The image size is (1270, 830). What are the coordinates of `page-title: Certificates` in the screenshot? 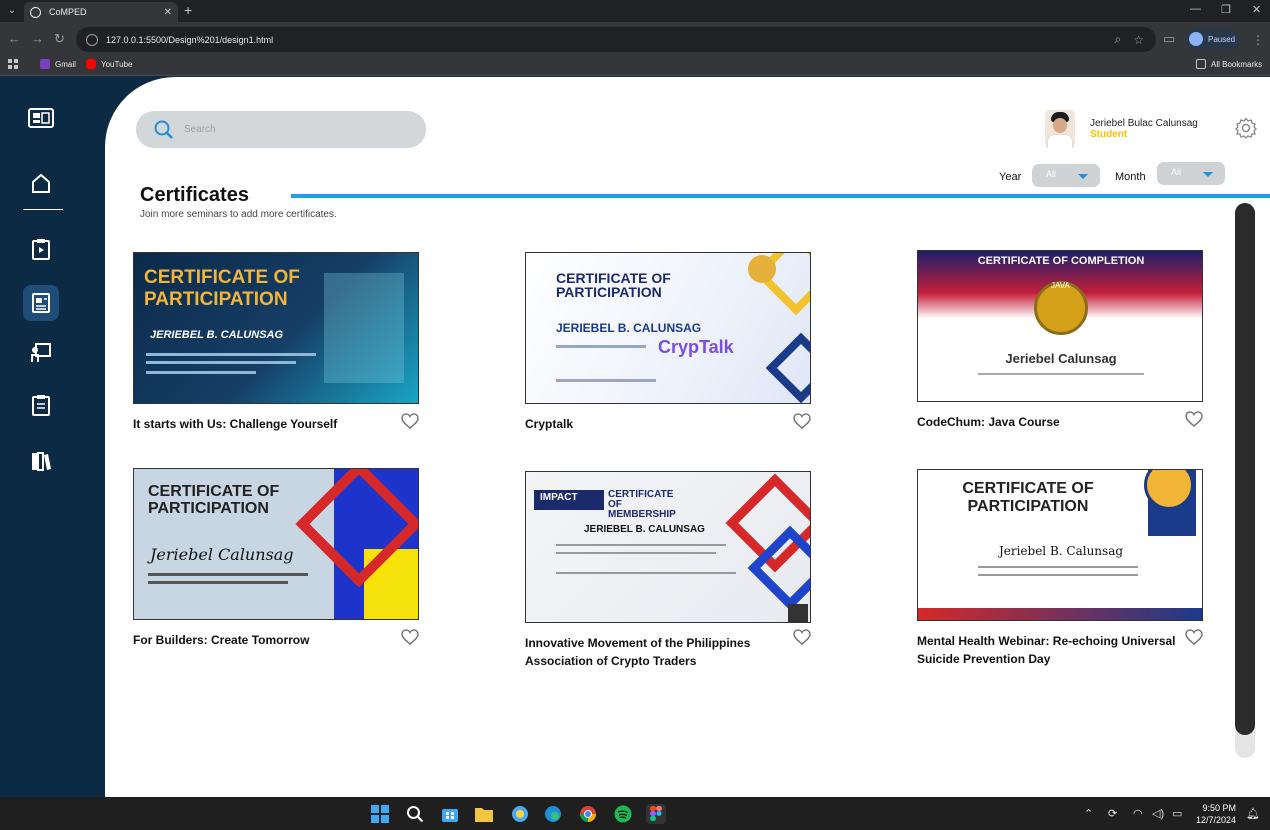 It's located at (194, 195).